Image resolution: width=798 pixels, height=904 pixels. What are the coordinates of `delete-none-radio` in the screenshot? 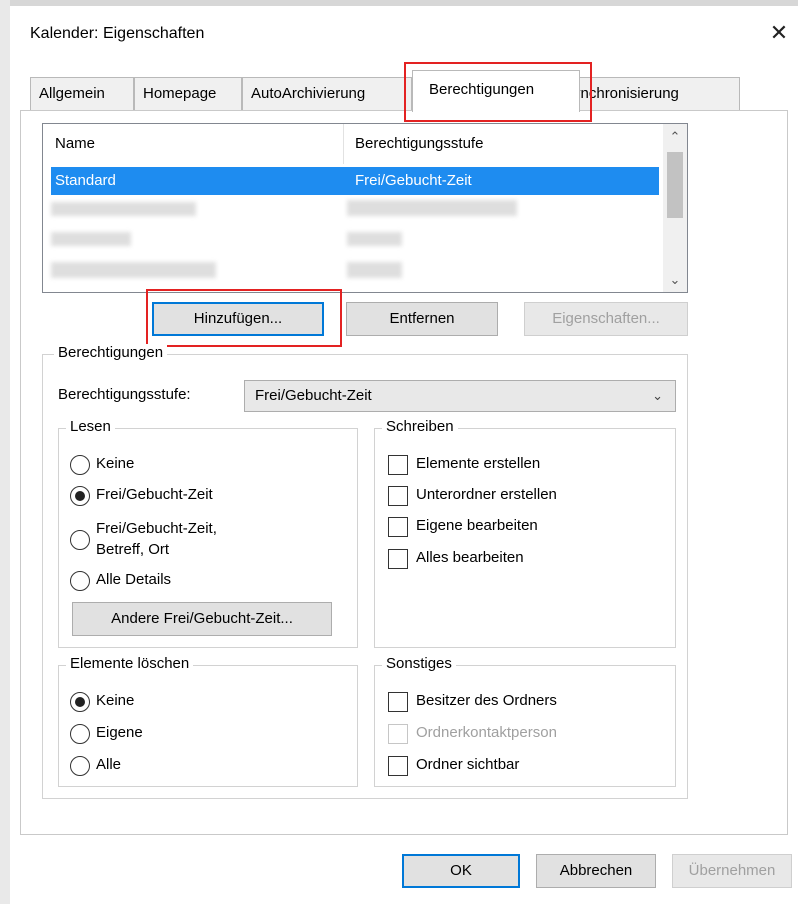 It's located at (80, 702).